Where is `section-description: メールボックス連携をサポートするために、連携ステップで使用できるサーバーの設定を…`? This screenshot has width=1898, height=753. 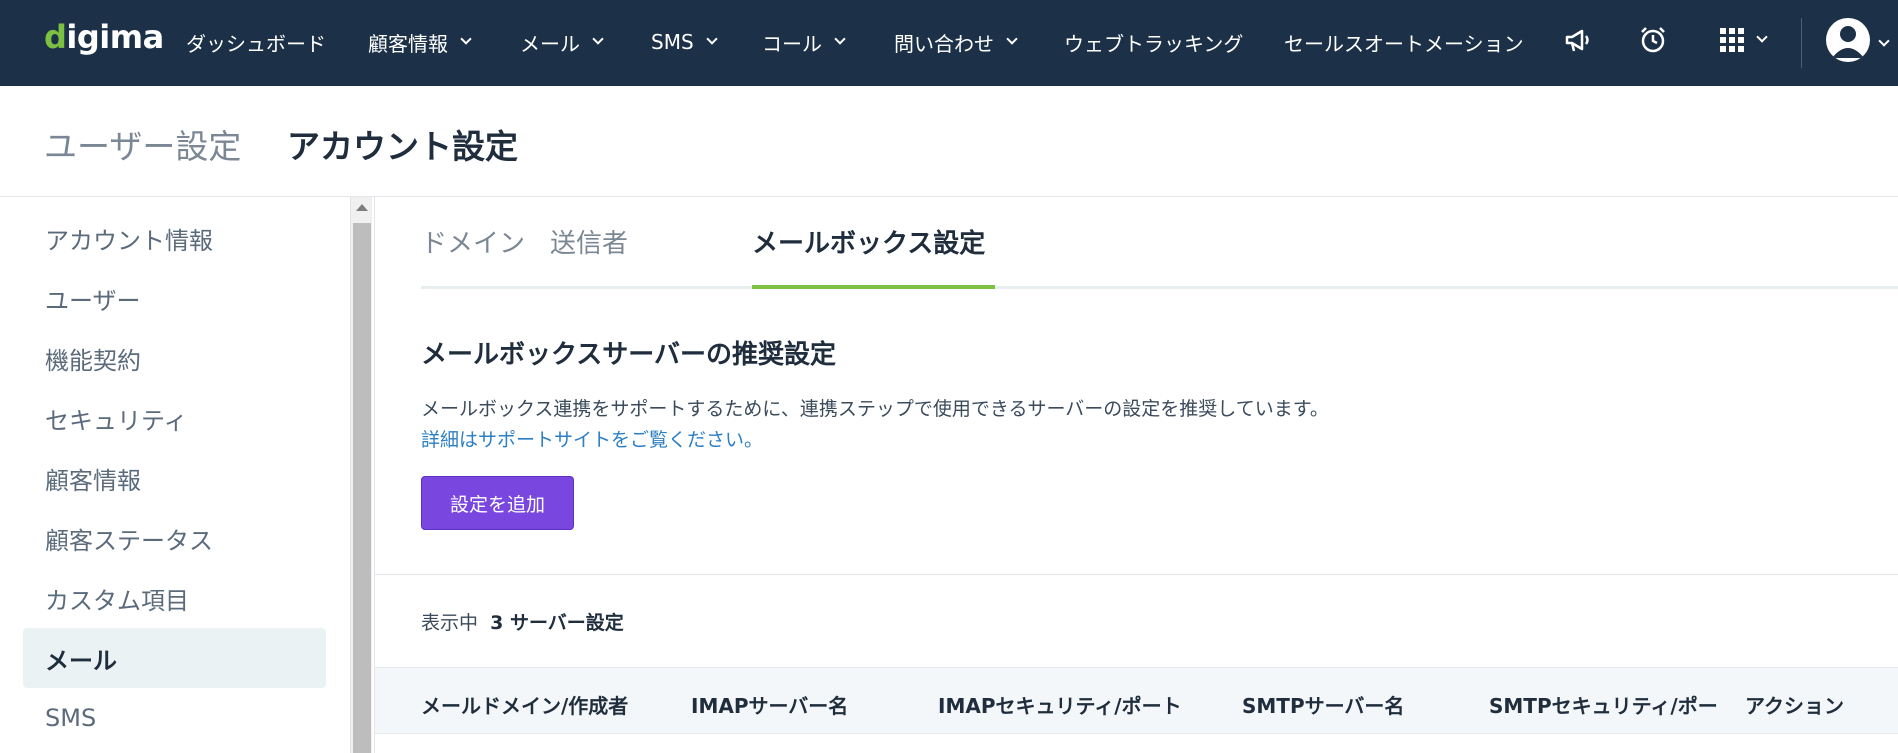 section-description: メールボックス連携をサポートするために、連携ステップで使用できるサーバーの設定を… is located at coordinates (875, 409).